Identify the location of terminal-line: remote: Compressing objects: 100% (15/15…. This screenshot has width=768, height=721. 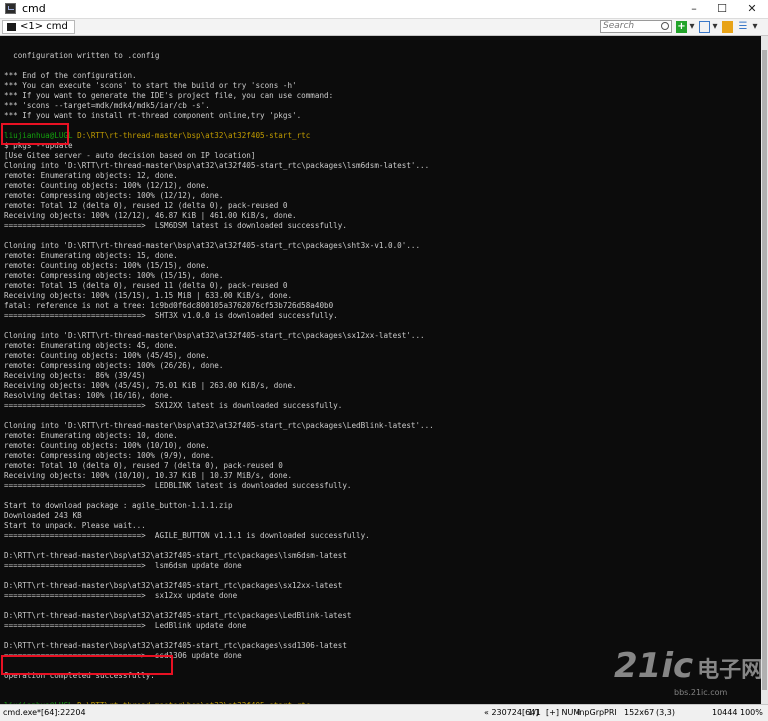
(114, 275).